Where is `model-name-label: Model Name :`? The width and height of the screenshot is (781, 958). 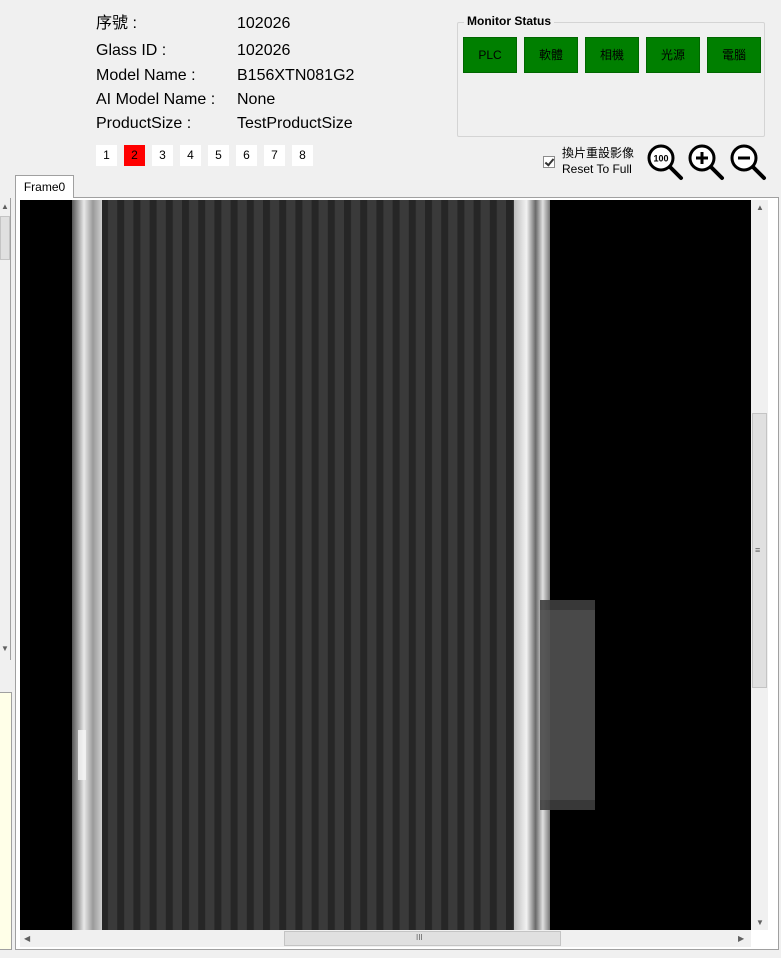
model-name-label: Model Name : is located at coordinates (146, 75).